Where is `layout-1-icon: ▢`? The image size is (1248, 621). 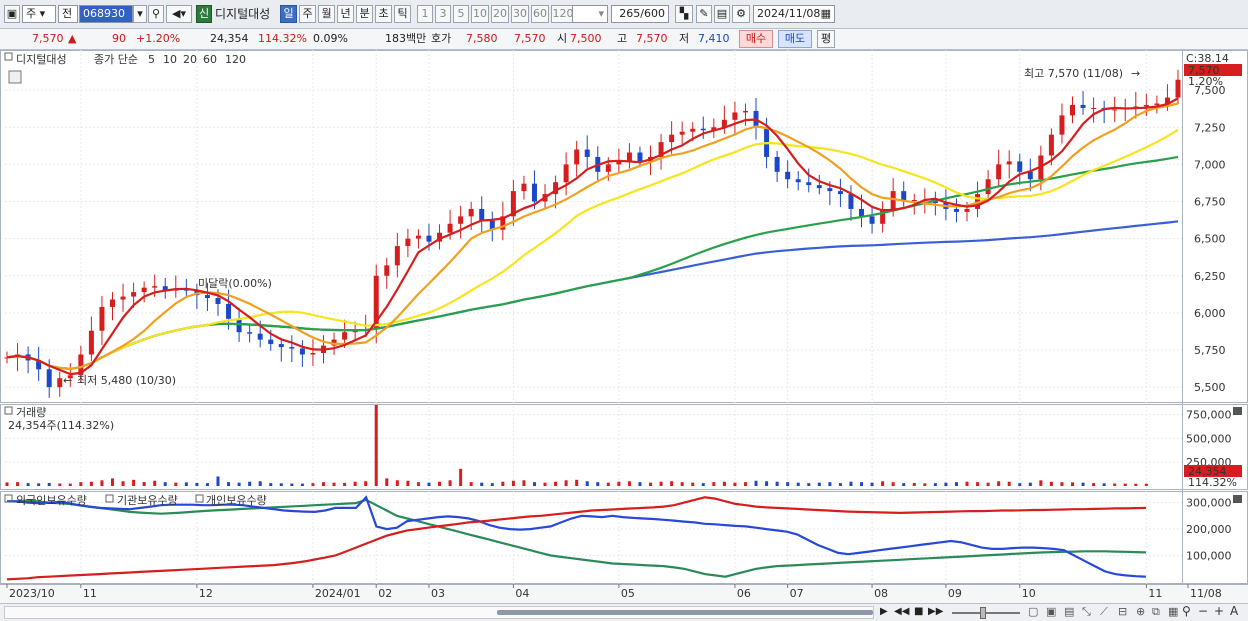 layout-1-icon: ▢ is located at coordinates (1033, 611).